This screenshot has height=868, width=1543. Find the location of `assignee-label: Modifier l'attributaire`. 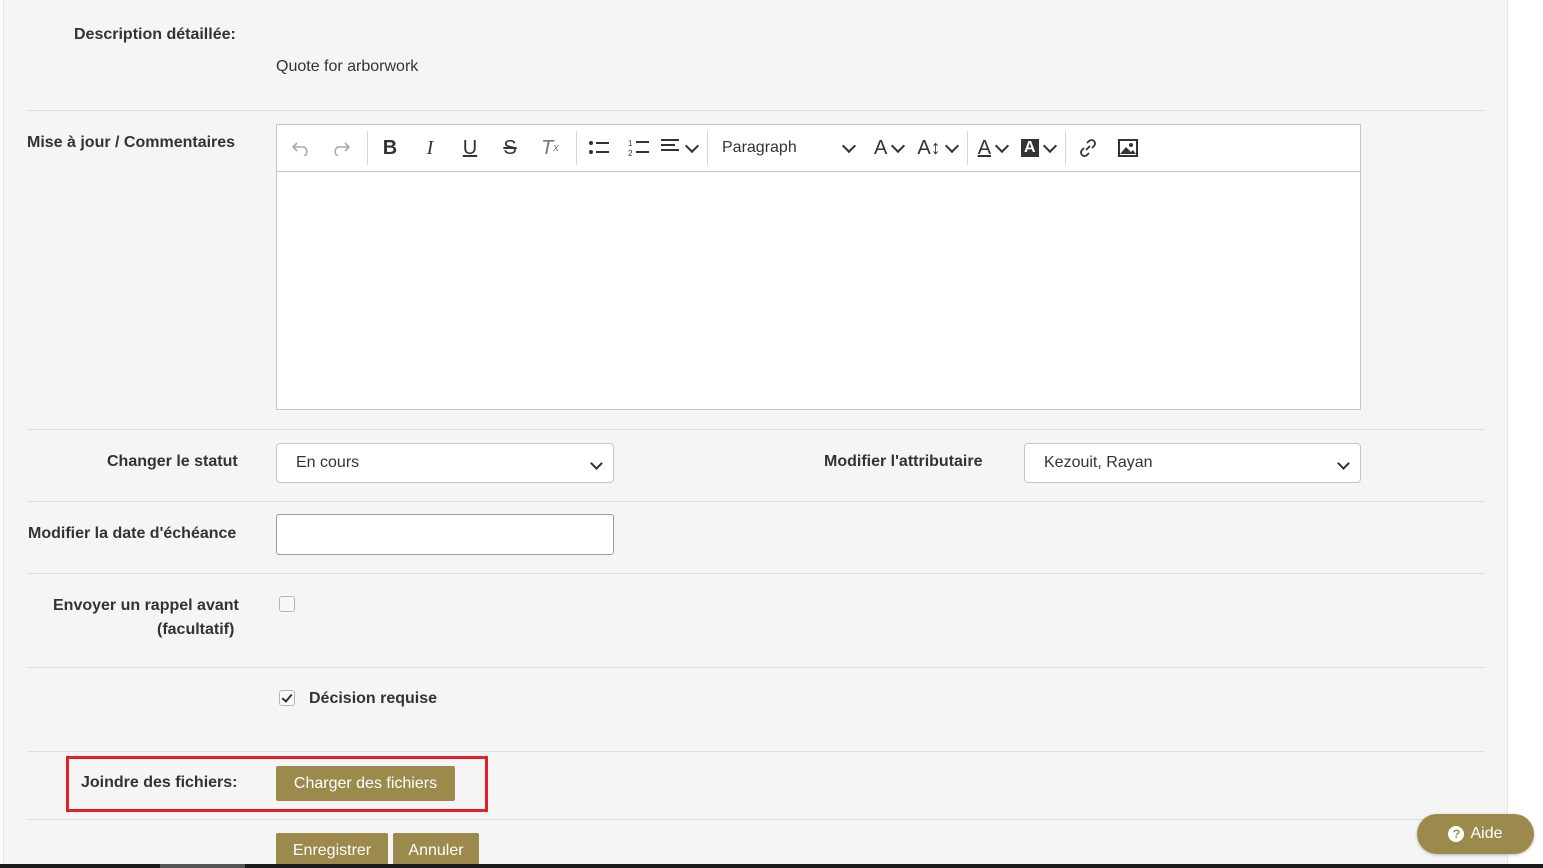

assignee-label: Modifier l'attributaire is located at coordinates (903, 461).